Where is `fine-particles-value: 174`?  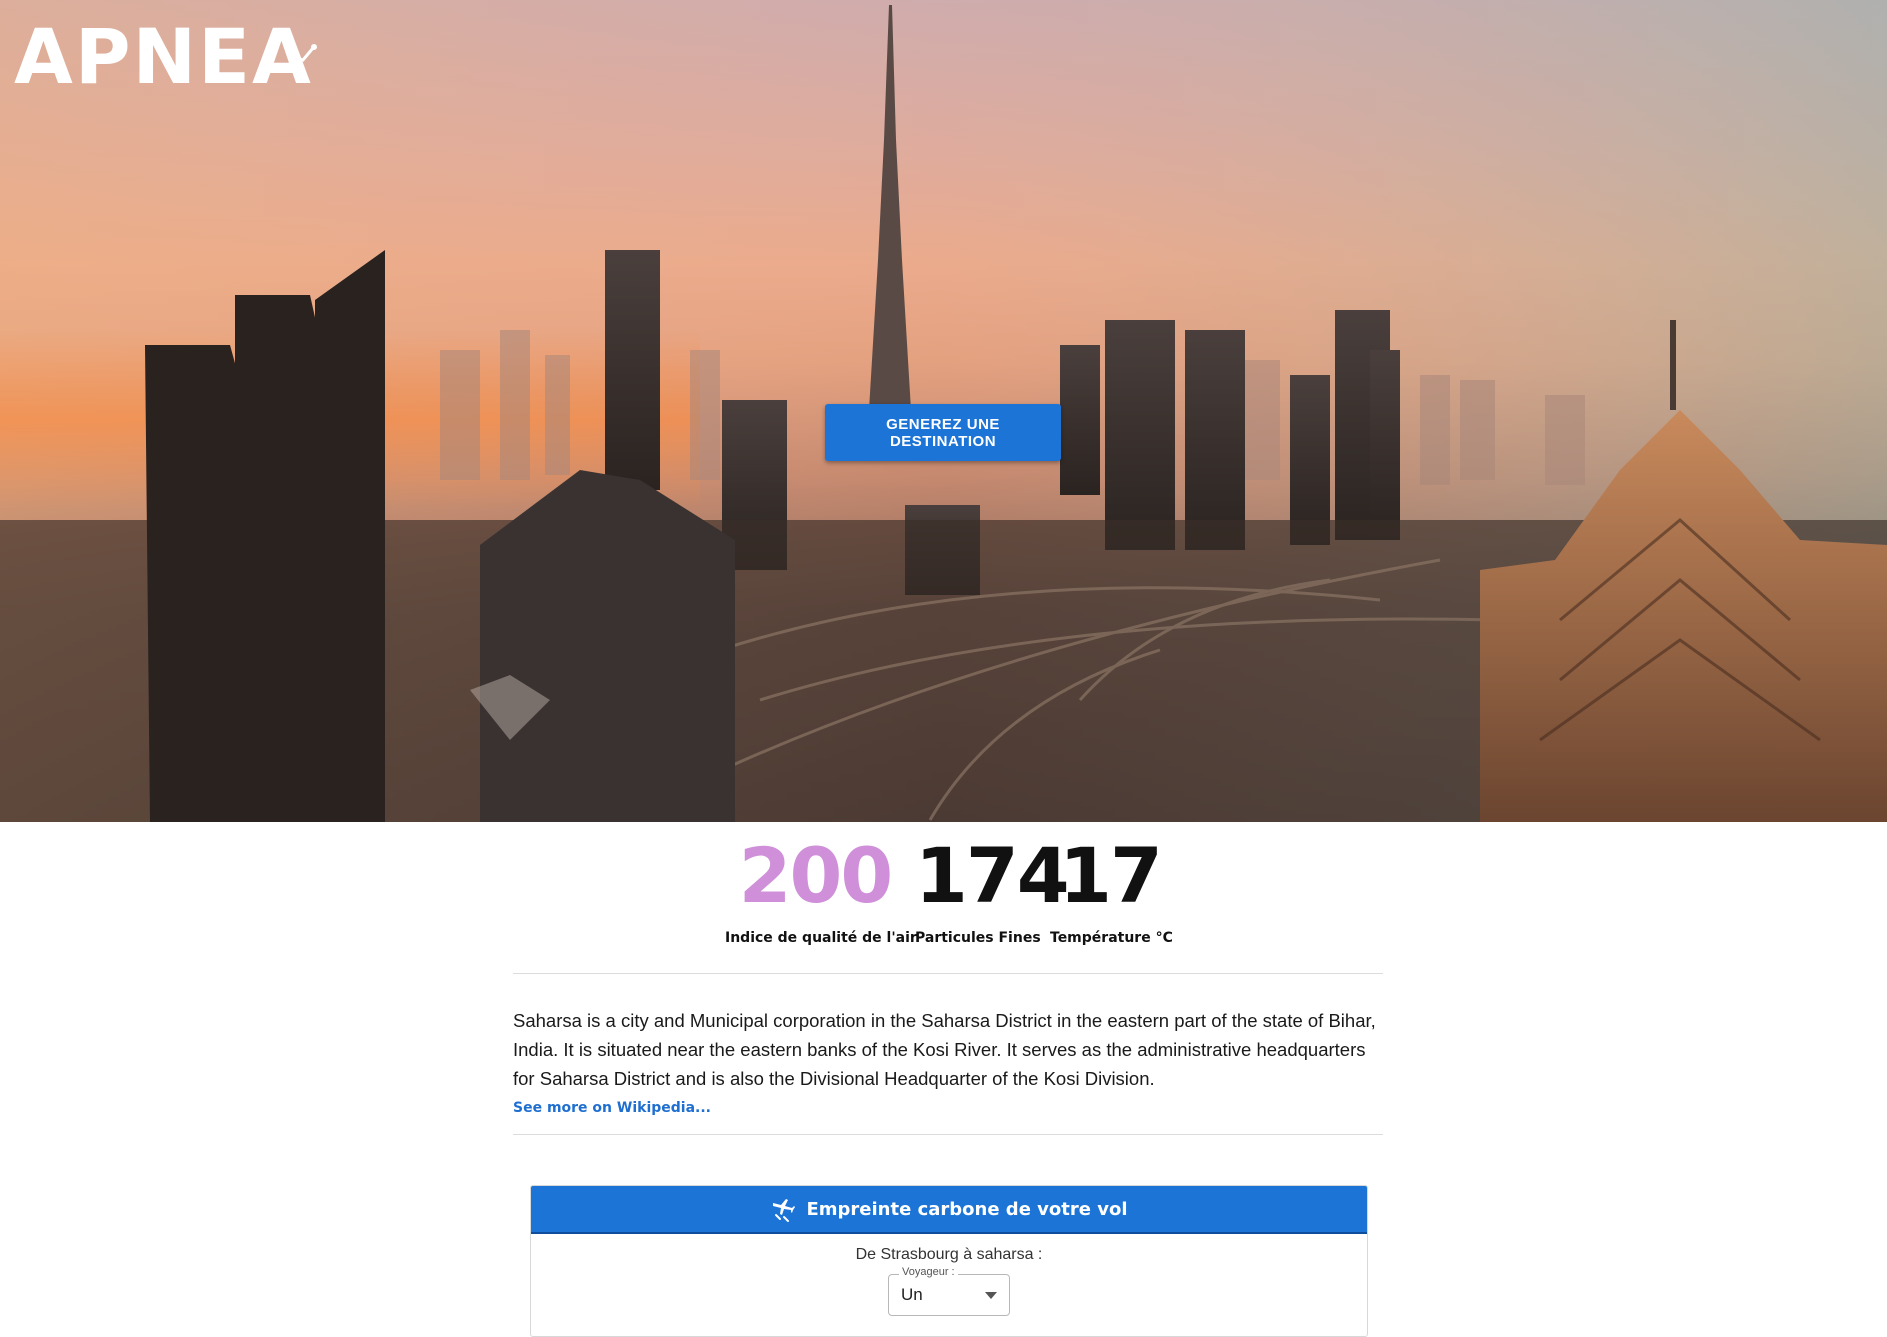
fine-particles-value: 174 is located at coordinates (992, 875).